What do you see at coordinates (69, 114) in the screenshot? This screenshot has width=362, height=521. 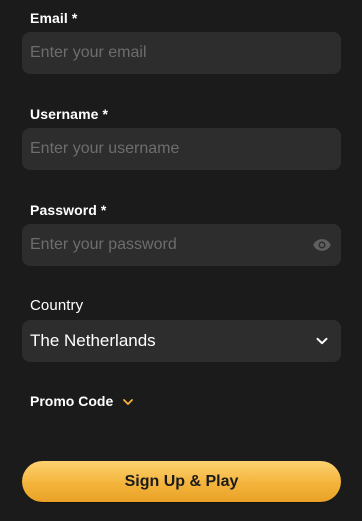 I see `username-label: Username *` at bounding box center [69, 114].